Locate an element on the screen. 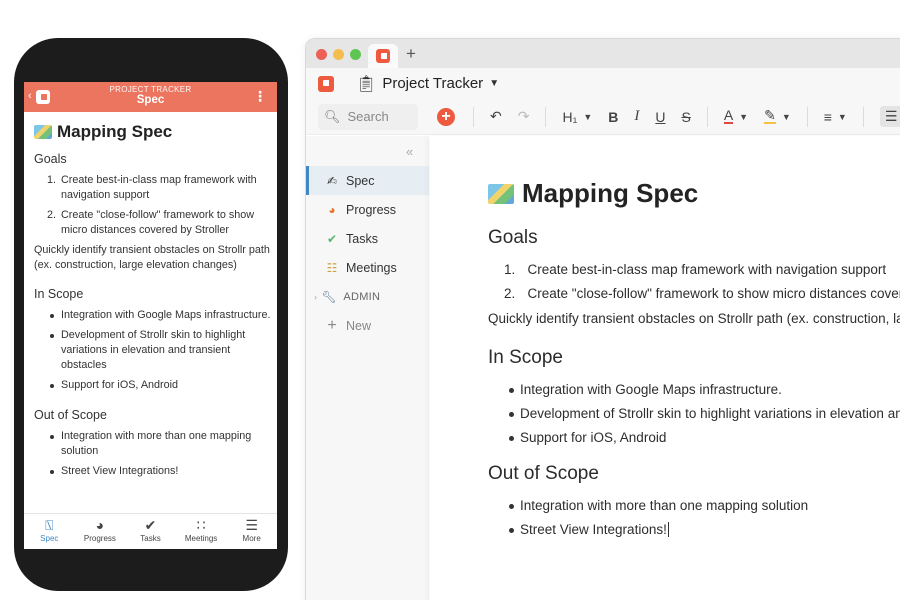 This screenshot has width=900, height=600. heading-dropdown-icon: ▼ is located at coordinates (587, 117).